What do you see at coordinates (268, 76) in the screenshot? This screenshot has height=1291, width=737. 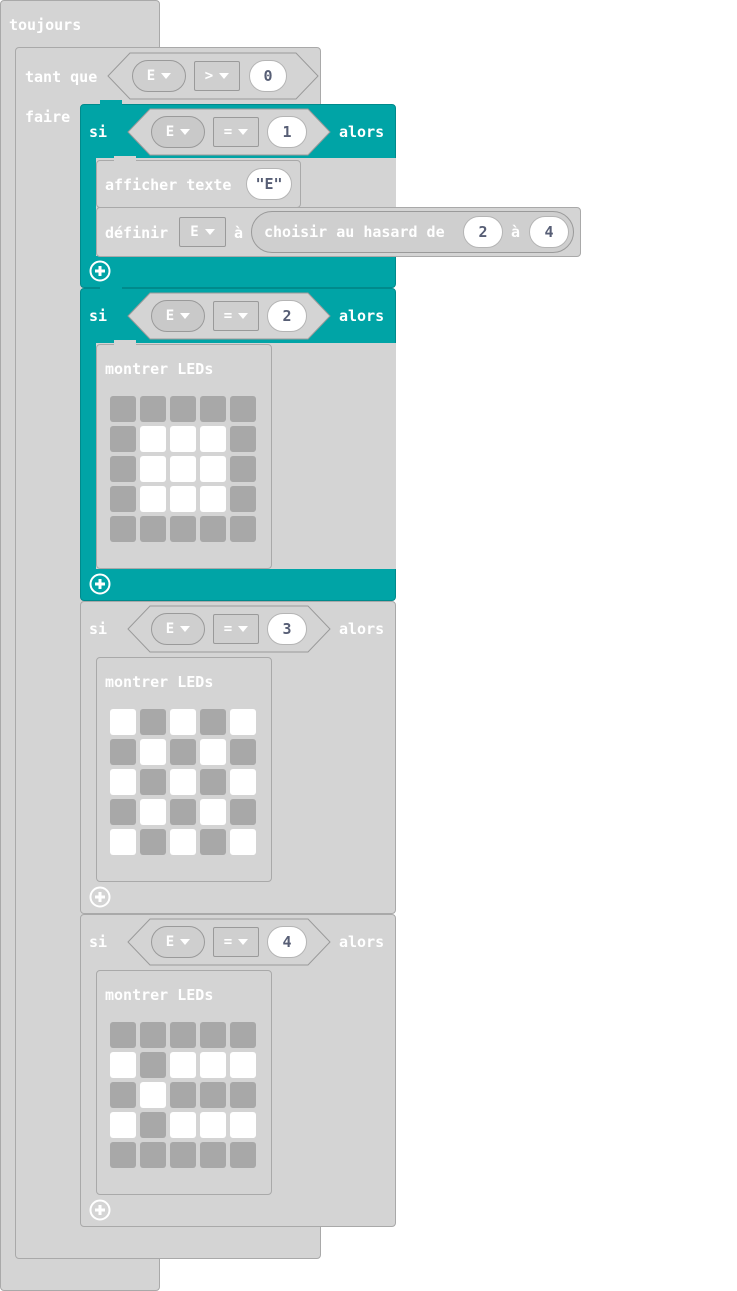 I see `while-value-input: 0` at bounding box center [268, 76].